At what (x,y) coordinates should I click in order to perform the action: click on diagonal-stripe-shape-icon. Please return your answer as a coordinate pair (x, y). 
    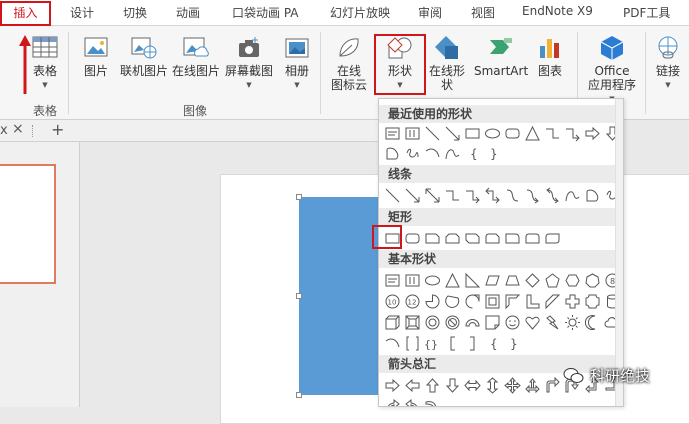
    Looking at the image, I should click on (552, 301).